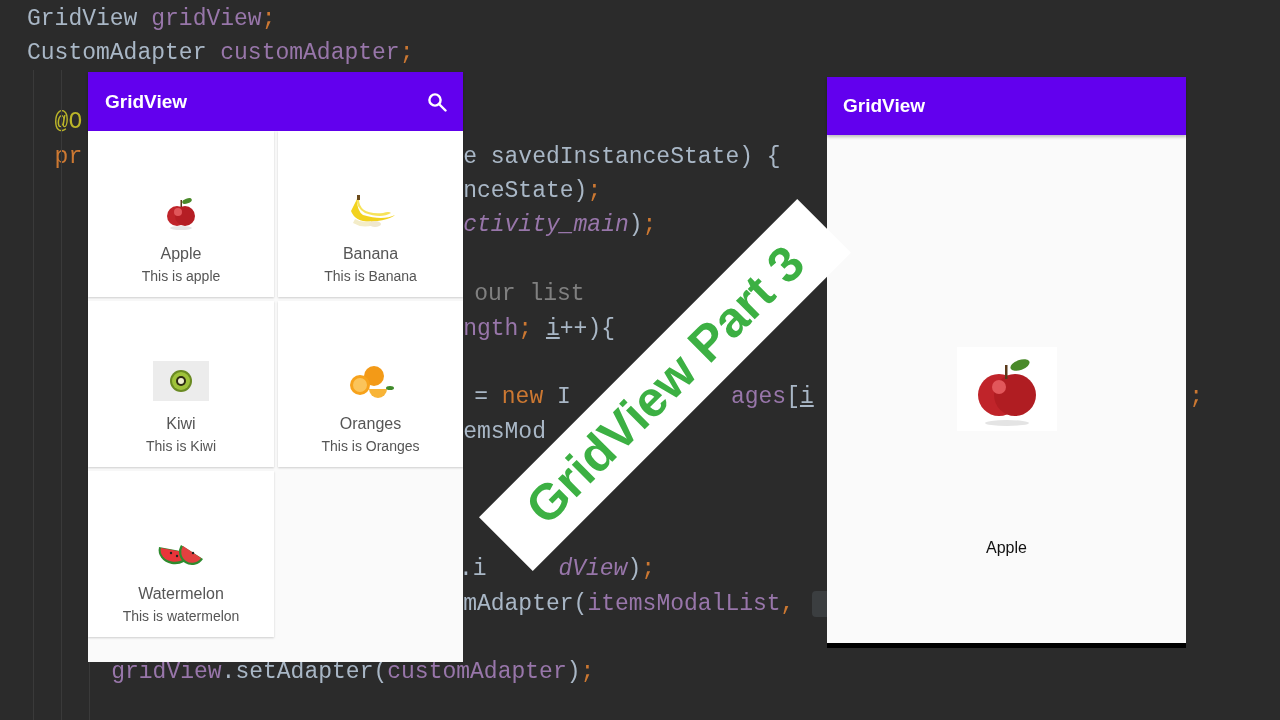 The height and width of the screenshot is (720, 1280). I want to click on code-text: pr, so click(68, 157).